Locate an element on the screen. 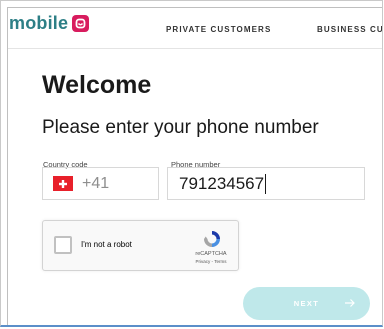 This screenshot has height=329, width=384. next-button-label: NEXT is located at coordinates (306, 303).